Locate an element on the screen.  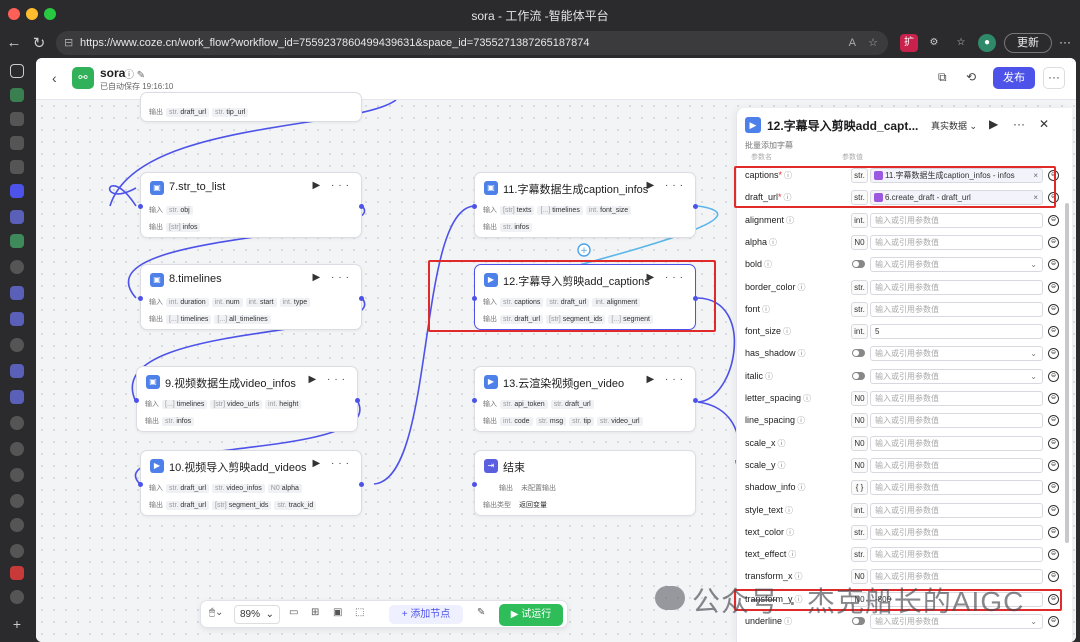
extension-icon-red: 扩 is located at coordinates (909, 43).